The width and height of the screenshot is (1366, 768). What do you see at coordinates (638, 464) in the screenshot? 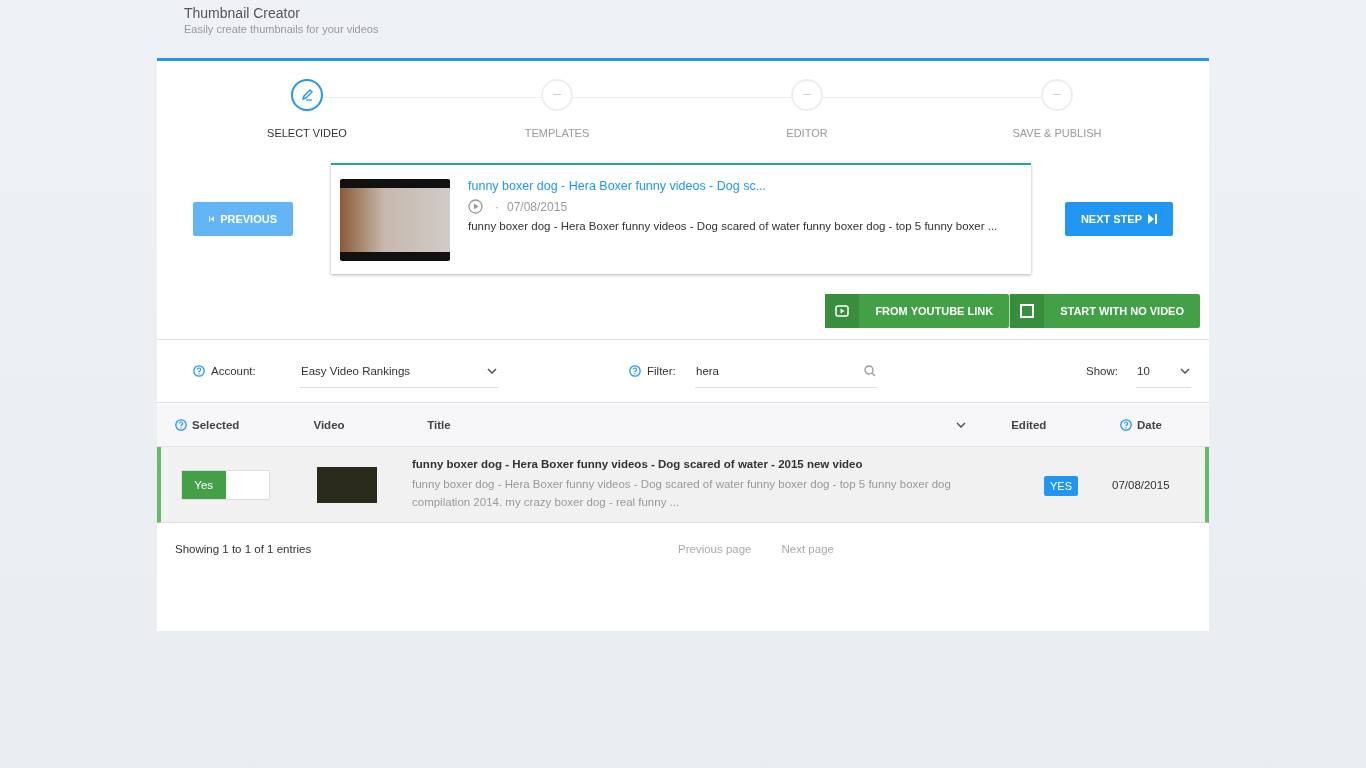
I see `row-title: funny boxer dog - Hera Boxer funny videos - Dog scared of water - 2015 new video` at bounding box center [638, 464].